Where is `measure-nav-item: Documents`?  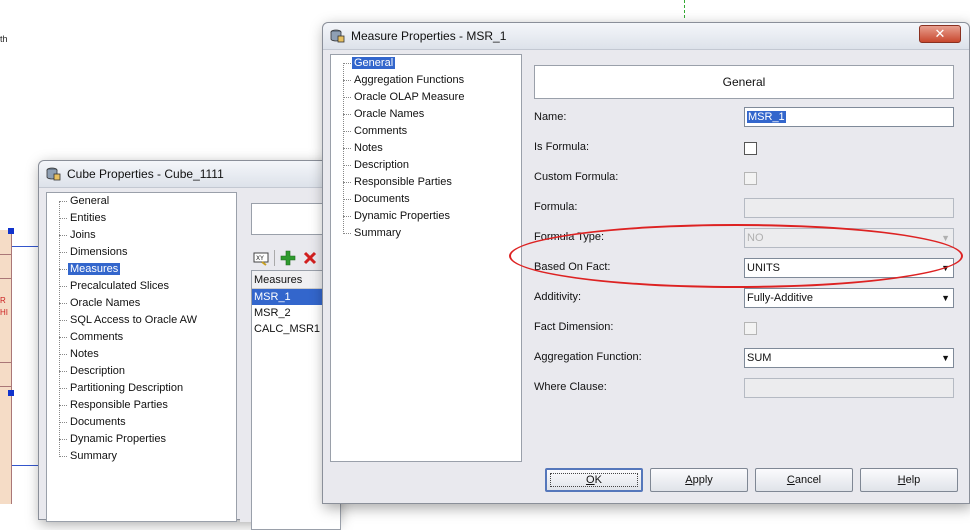 measure-nav-item: Documents is located at coordinates (382, 199).